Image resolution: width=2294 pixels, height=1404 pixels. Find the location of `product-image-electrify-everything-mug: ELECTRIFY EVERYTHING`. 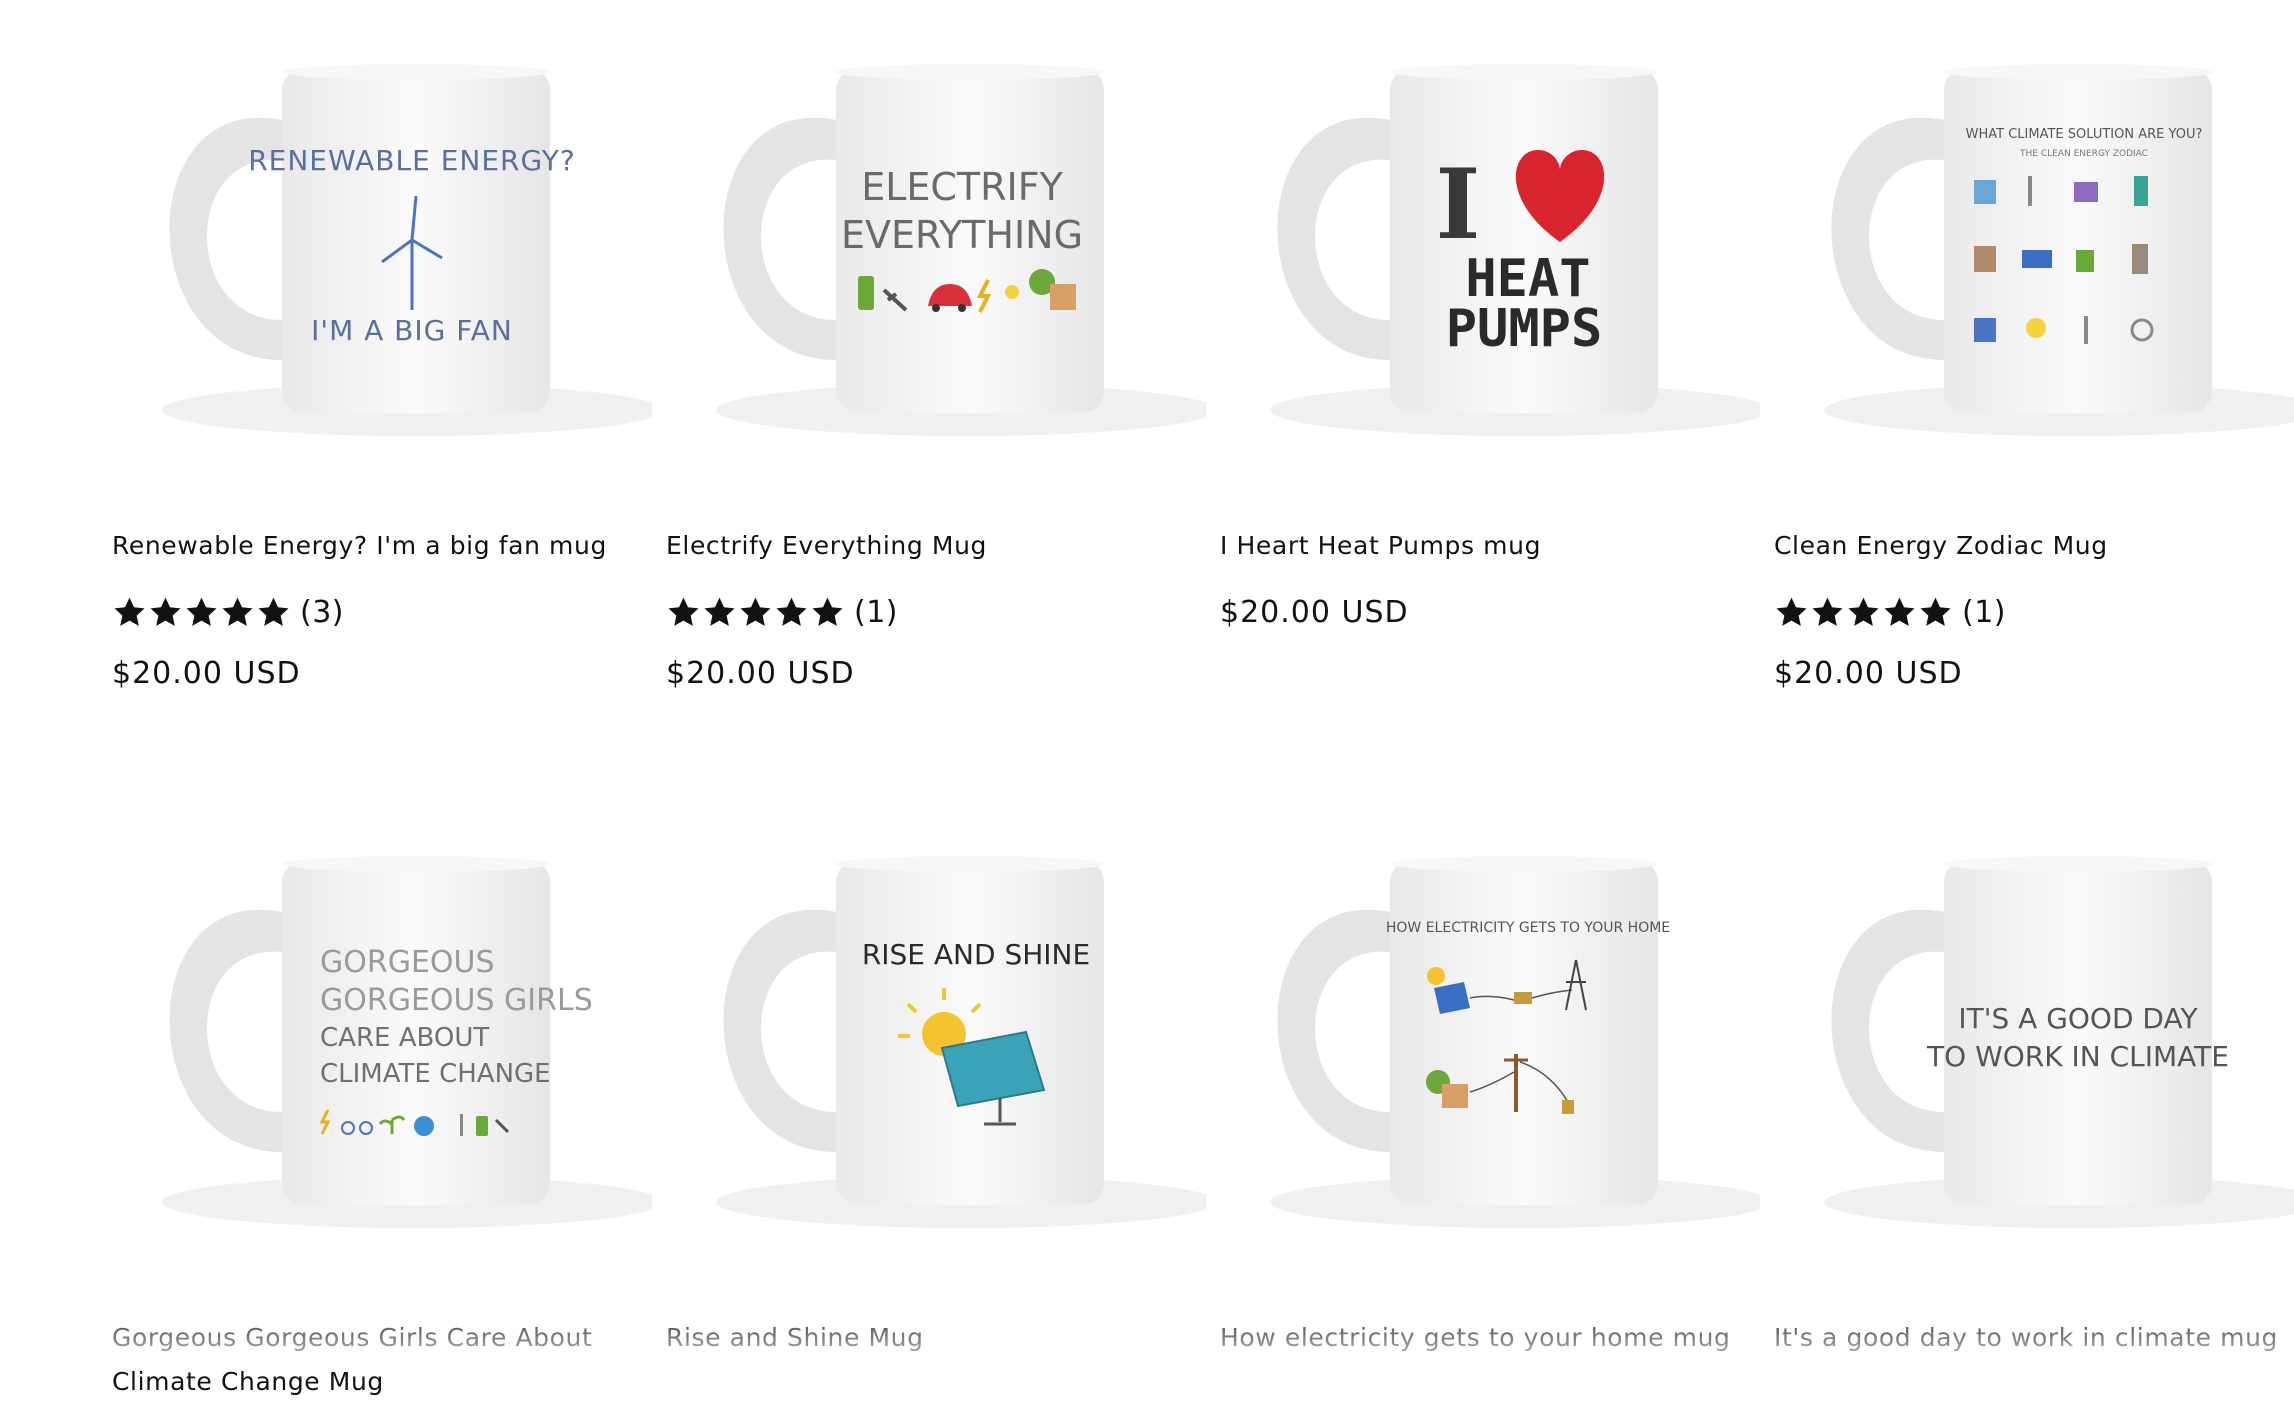

product-image-electrify-everything-mug: ELECTRIFY EVERYTHING is located at coordinates (936, 245).